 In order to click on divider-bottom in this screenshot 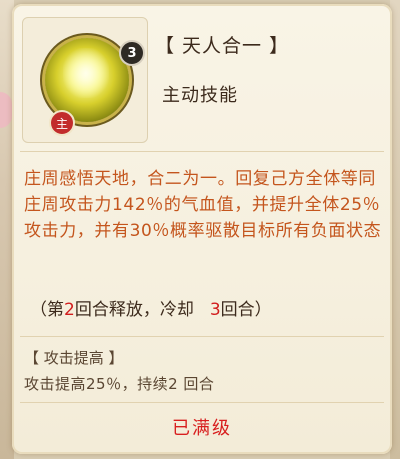, I will do `click(202, 402)`.